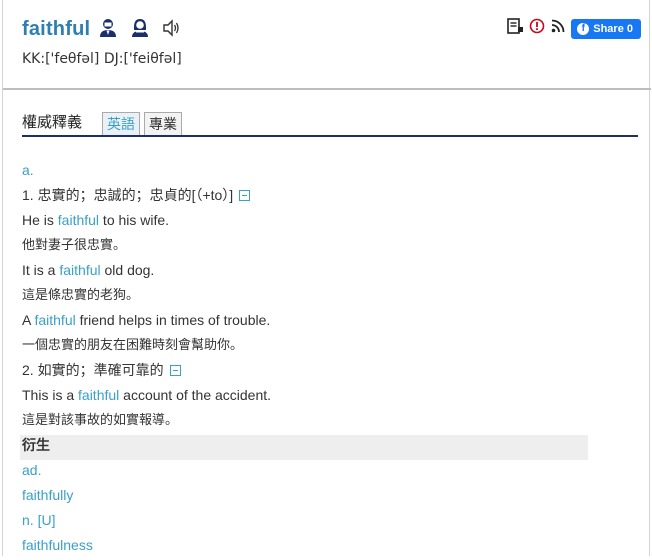 The image size is (652, 560). What do you see at coordinates (108, 30) in the screenshot?
I see `male-voice-icon` at bounding box center [108, 30].